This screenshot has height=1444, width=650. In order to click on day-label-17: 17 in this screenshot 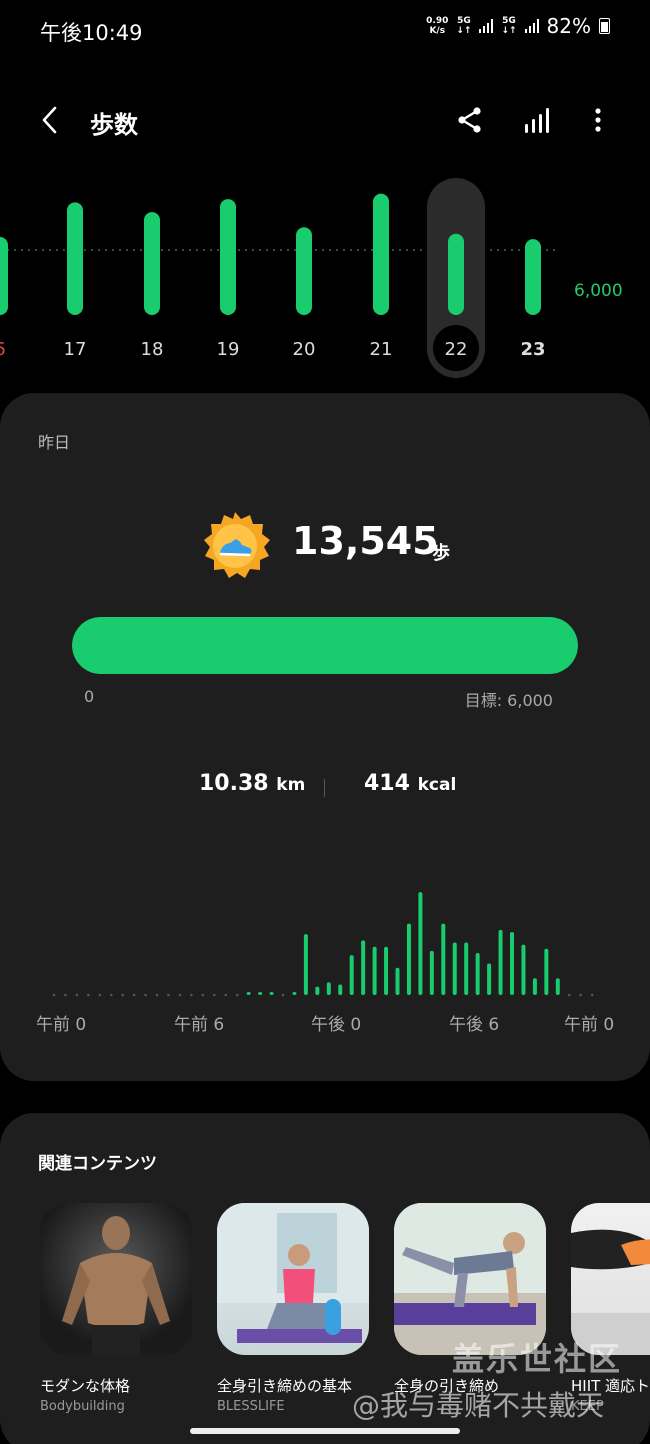, I will do `click(75, 349)`.